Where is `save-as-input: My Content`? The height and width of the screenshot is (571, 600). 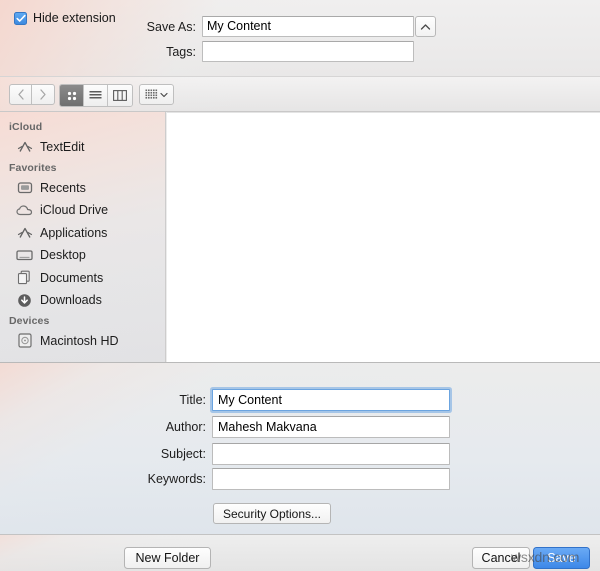 save-as-input: My Content is located at coordinates (308, 26).